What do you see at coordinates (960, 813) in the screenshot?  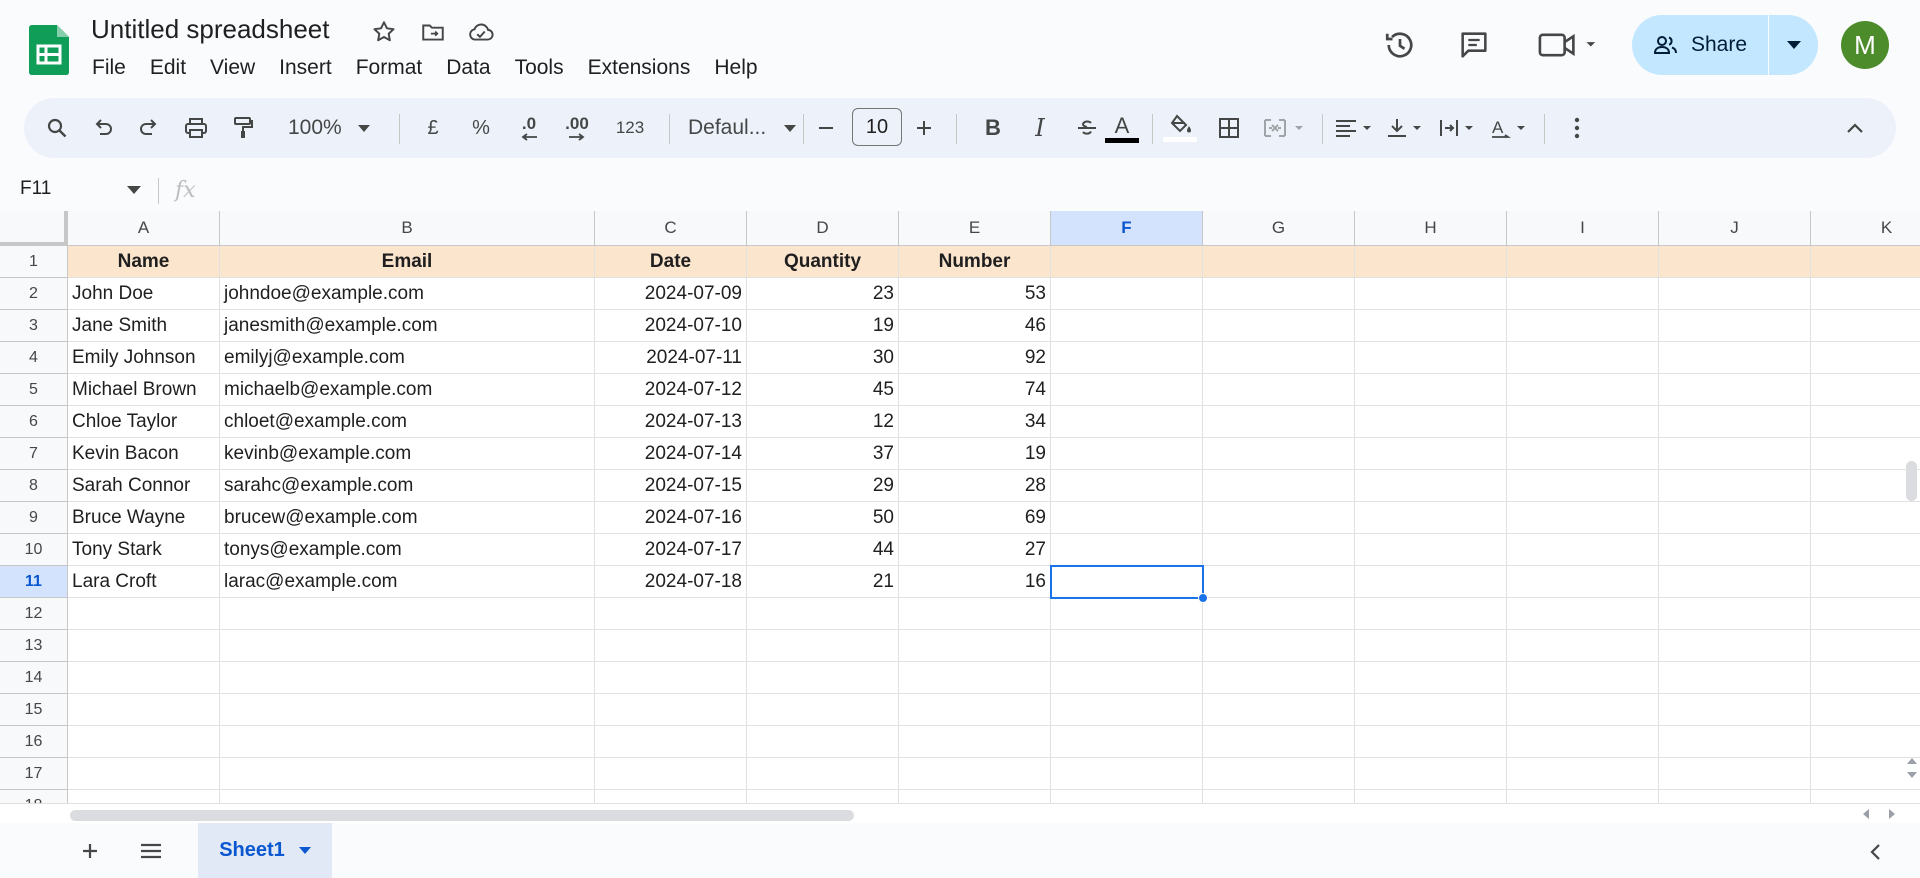 I see `horizontal-scrollbar` at bounding box center [960, 813].